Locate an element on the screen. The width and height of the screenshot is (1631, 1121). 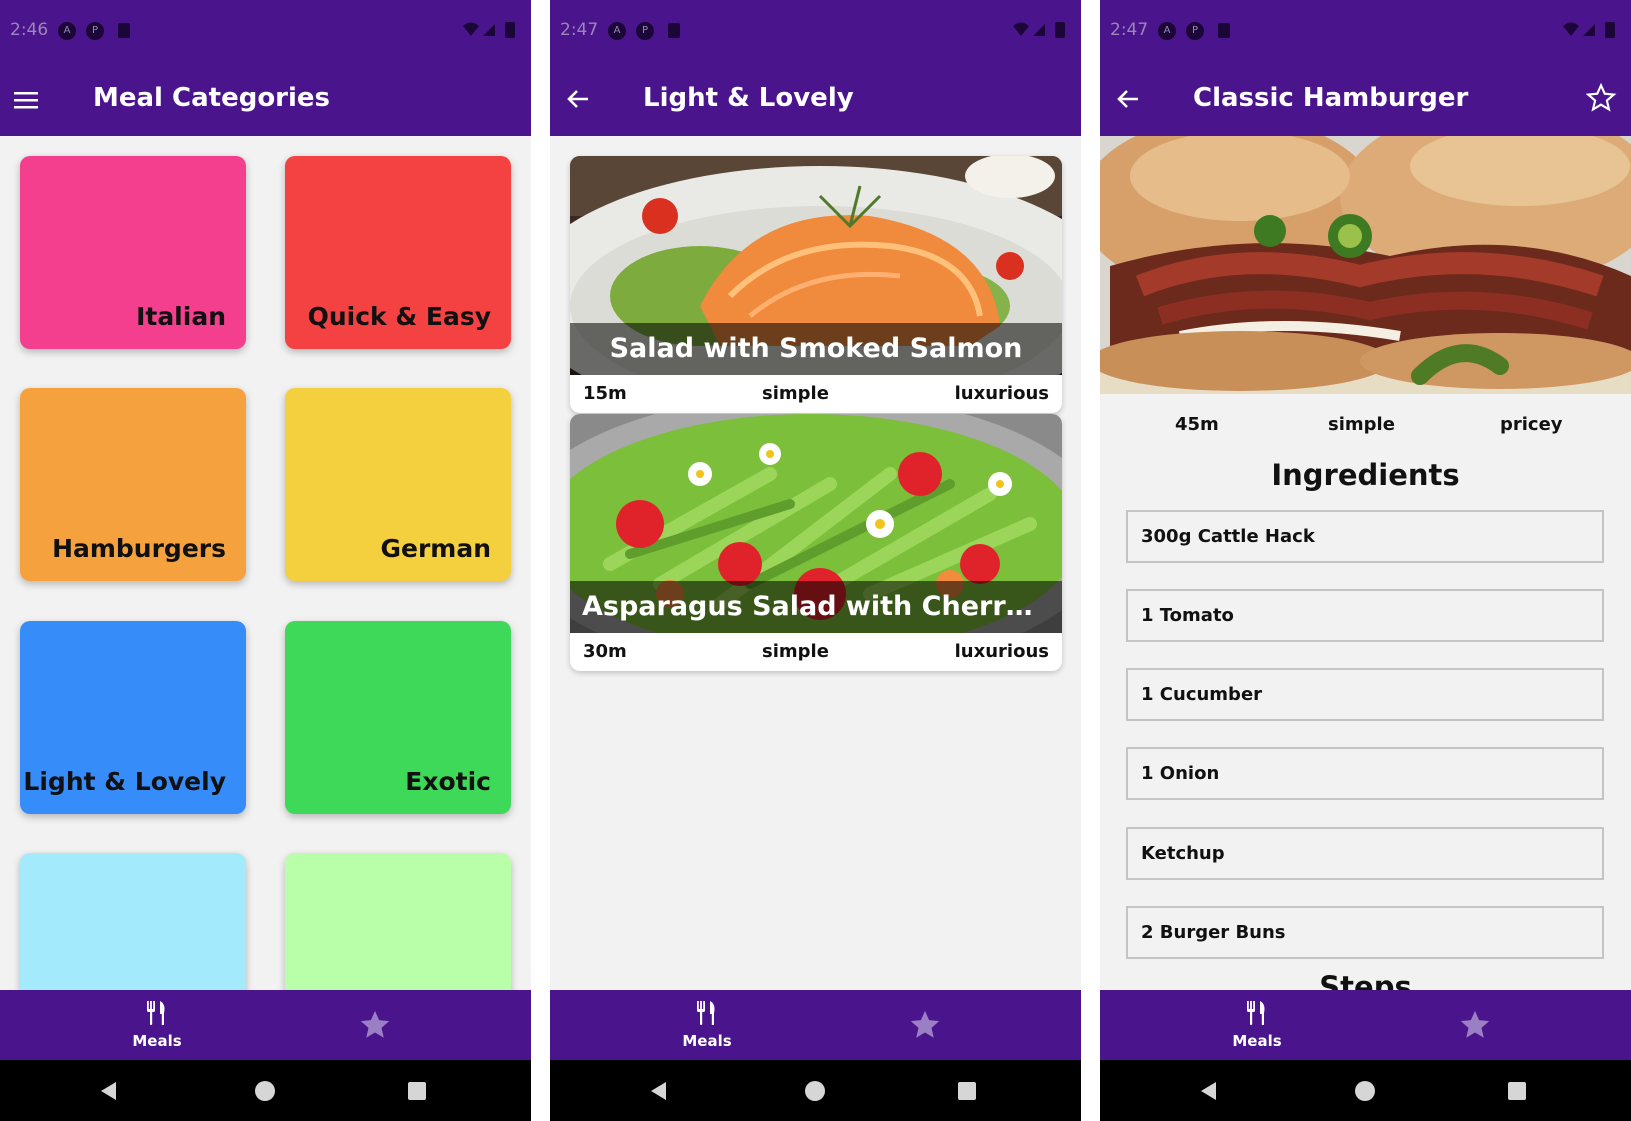
meal-title: Asparagus Salad with Cherry To.. is located at coordinates (816, 607).